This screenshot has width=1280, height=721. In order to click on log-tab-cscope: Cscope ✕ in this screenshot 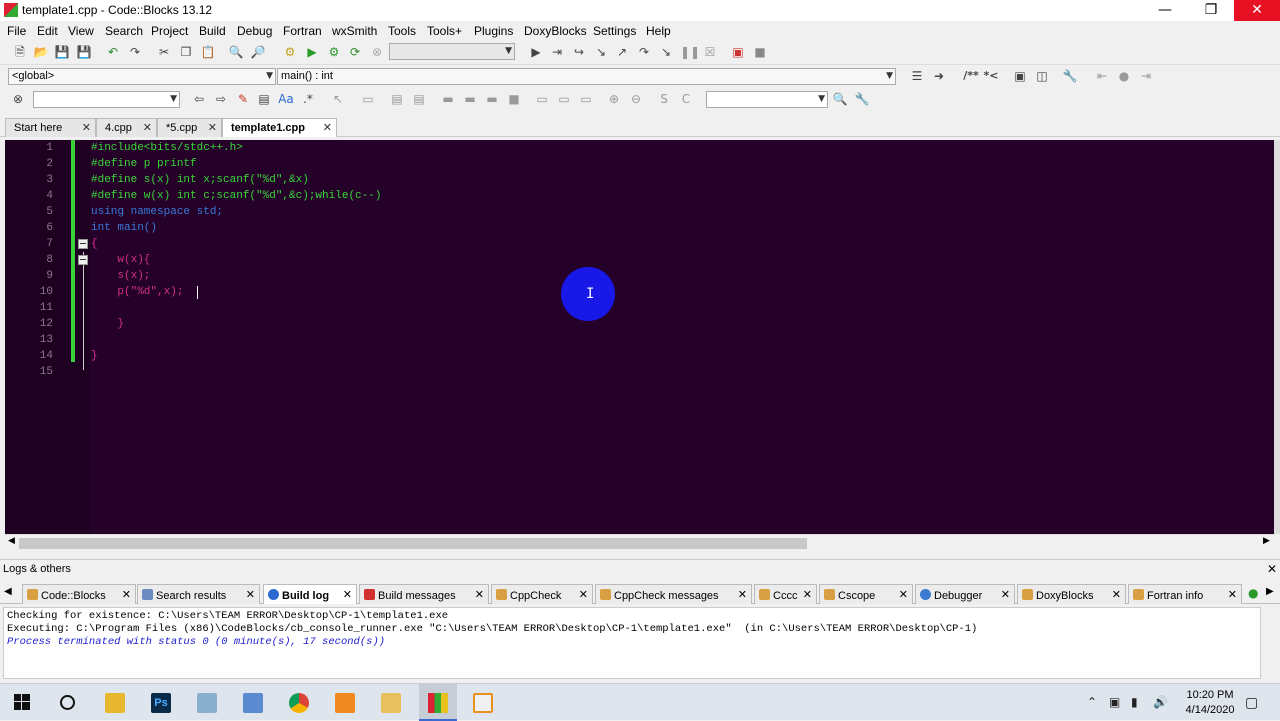, I will do `click(866, 594)`.